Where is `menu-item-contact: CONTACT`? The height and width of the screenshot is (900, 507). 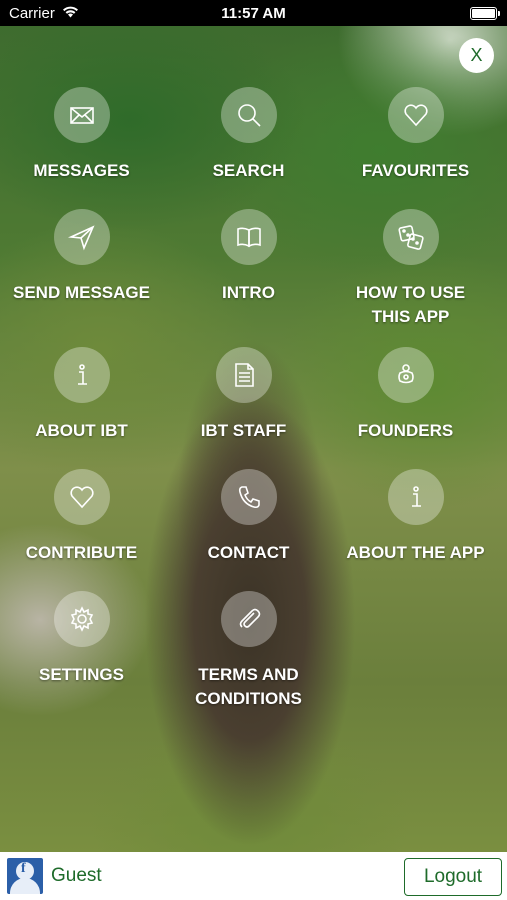
menu-item-contact: CONTACT is located at coordinates (248, 517).